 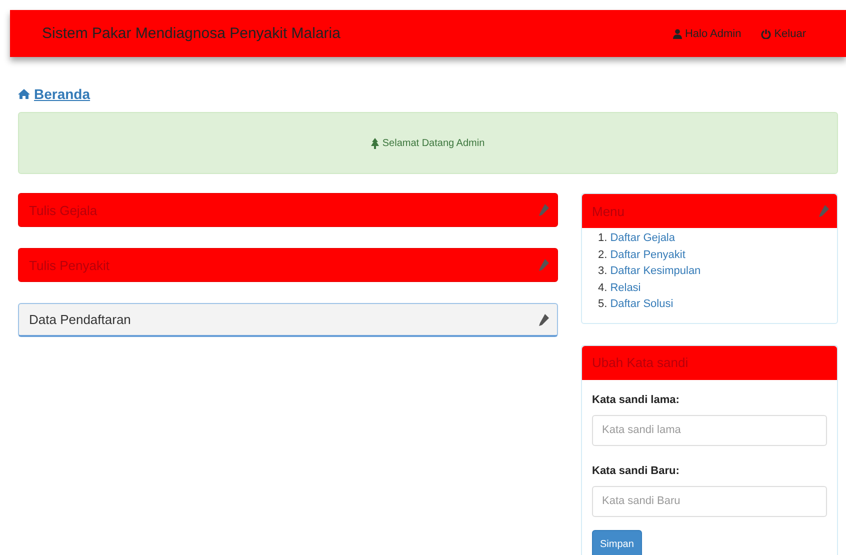 What do you see at coordinates (80, 319) in the screenshot?
I see `panel-title: Data Pendaftaran` at bounding box center [80, 319].